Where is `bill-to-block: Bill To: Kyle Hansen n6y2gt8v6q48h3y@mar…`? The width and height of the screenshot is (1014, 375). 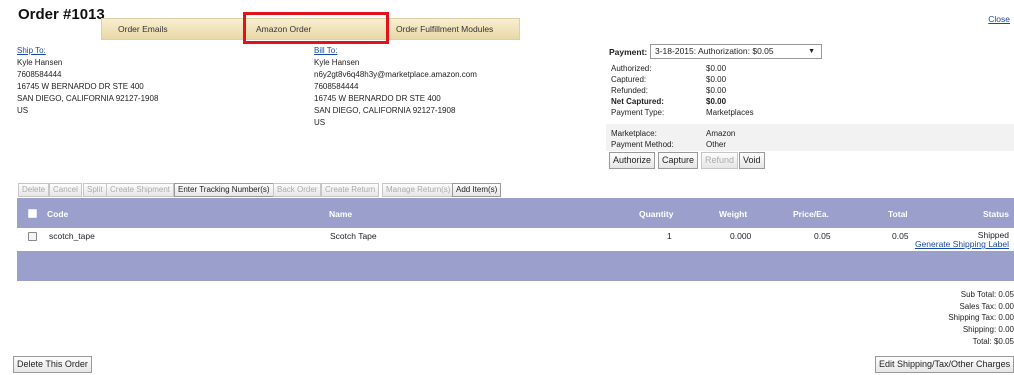
bill-to-block: Bill To: Kyle Hansen n6y2gt8v6q48h3y@mar… is located at coordinates (395, 87).